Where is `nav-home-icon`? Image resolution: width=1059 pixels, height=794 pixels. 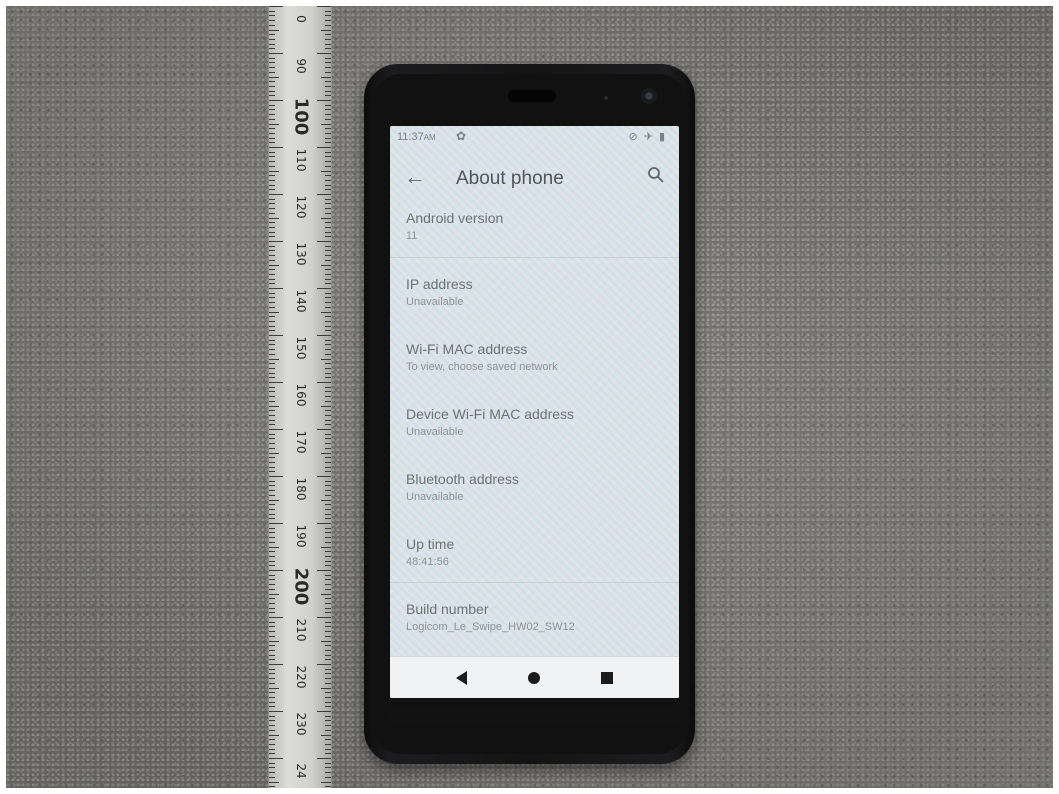
nav-home-icon is located at coordinates (534, 678).